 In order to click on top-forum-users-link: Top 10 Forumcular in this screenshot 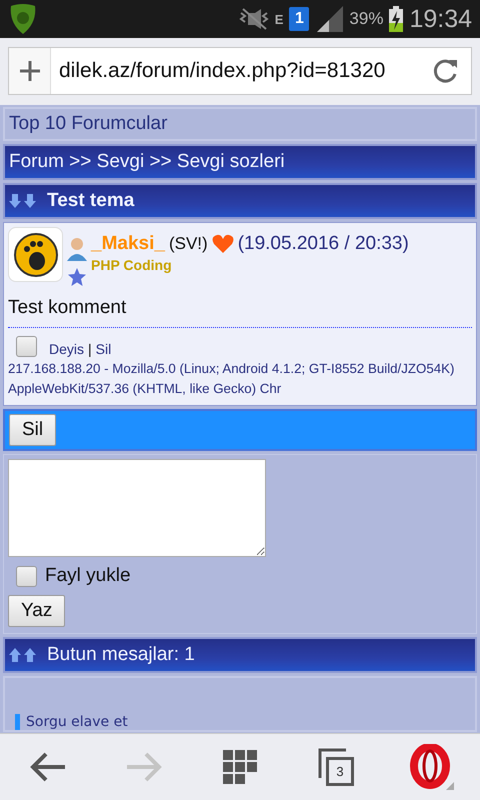, I will do `click(240, 124)`.